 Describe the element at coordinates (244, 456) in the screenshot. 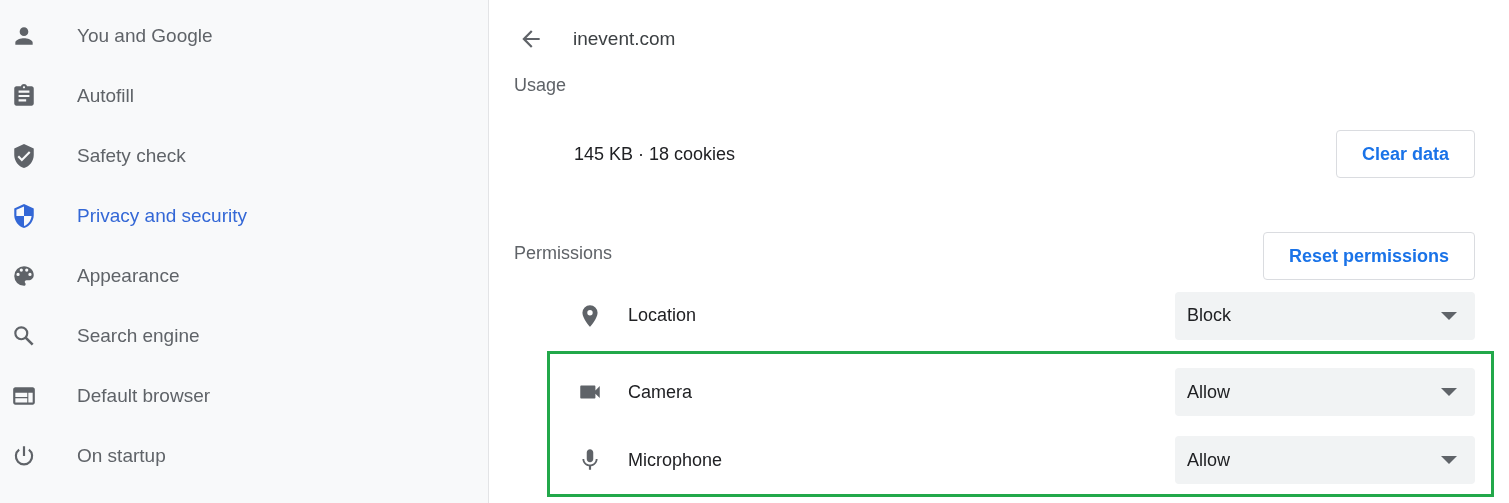

I see `sidebar-item: On startup` at that location.